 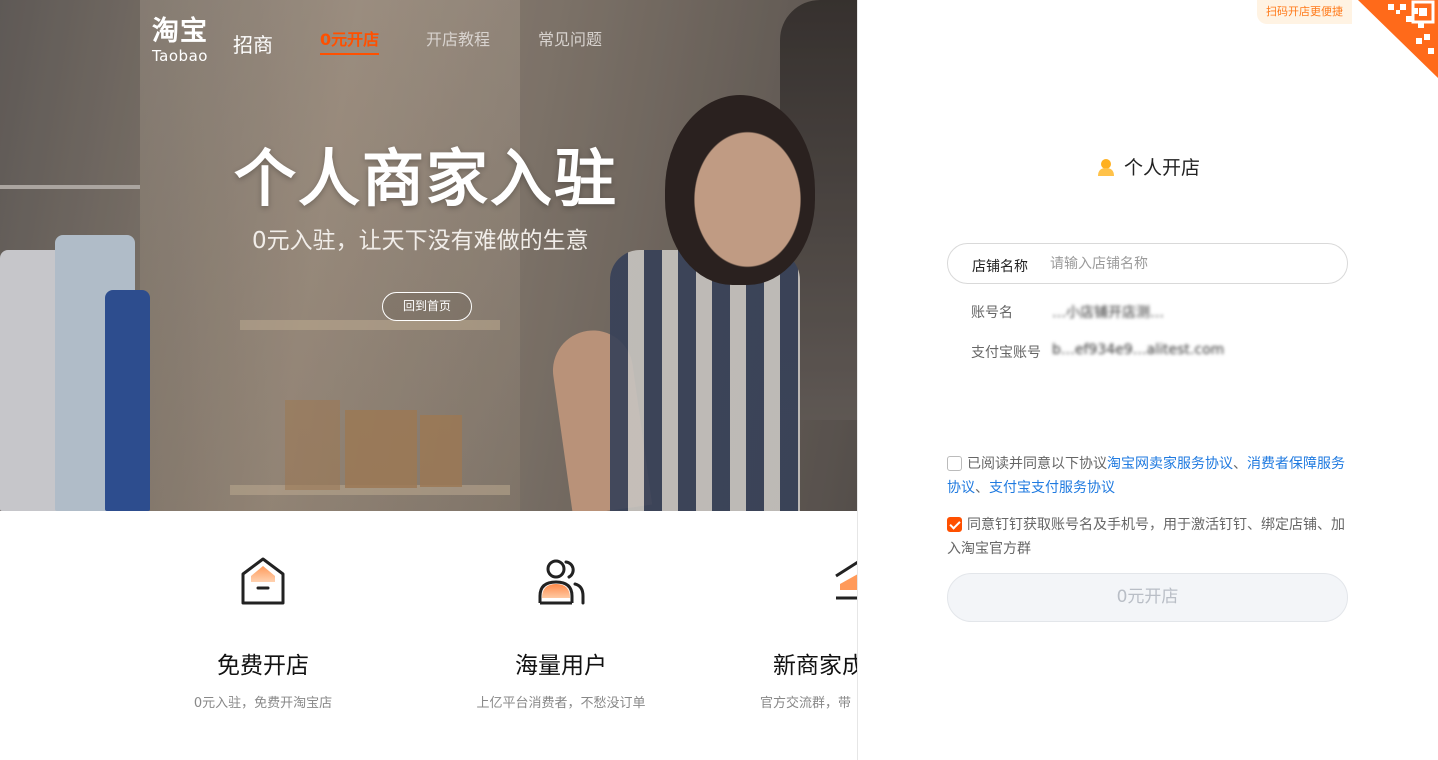 What do you see at coordinates (954, 524) in the screenshot?
I see `dingtalk-checkbox` at bounding box center [954, 524].